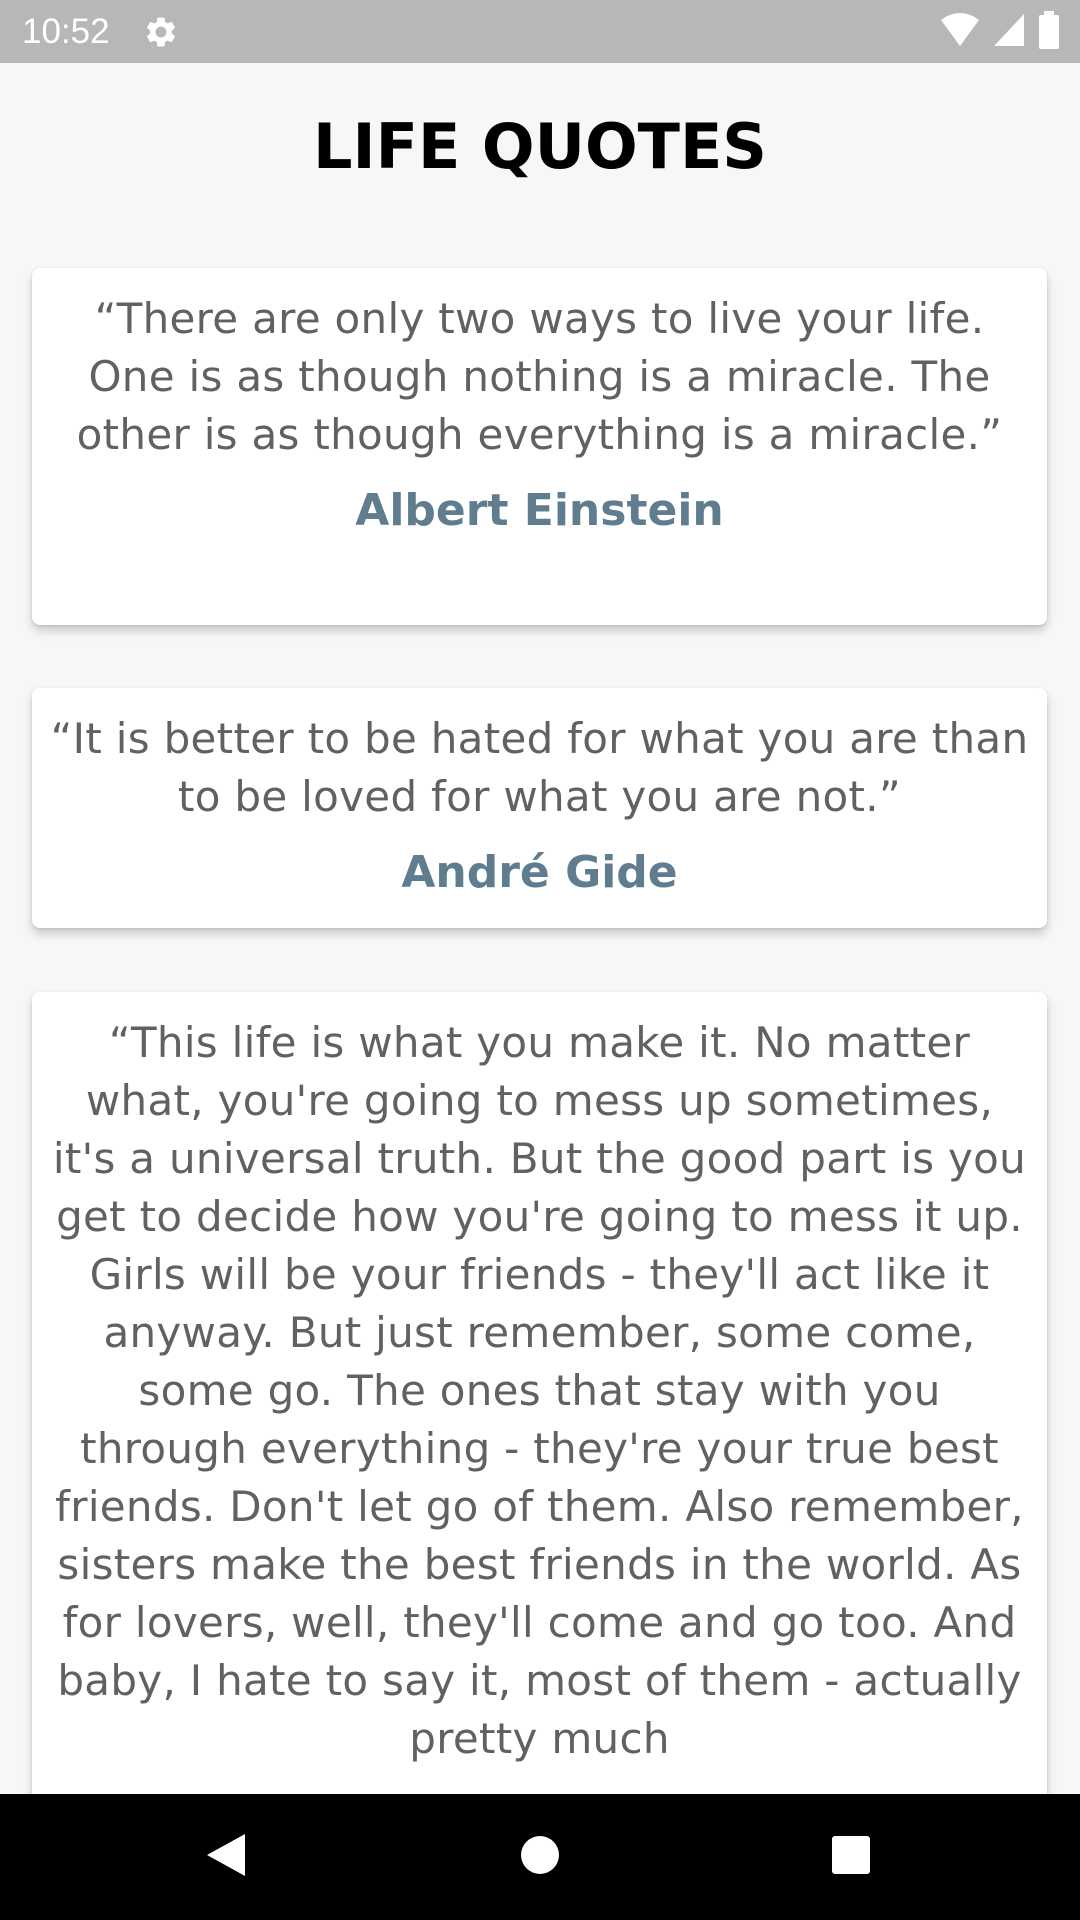  What do you see at coordinates (161, 32) in the screenshot?
I see `gear-icon` at bounding box center [161, 32].